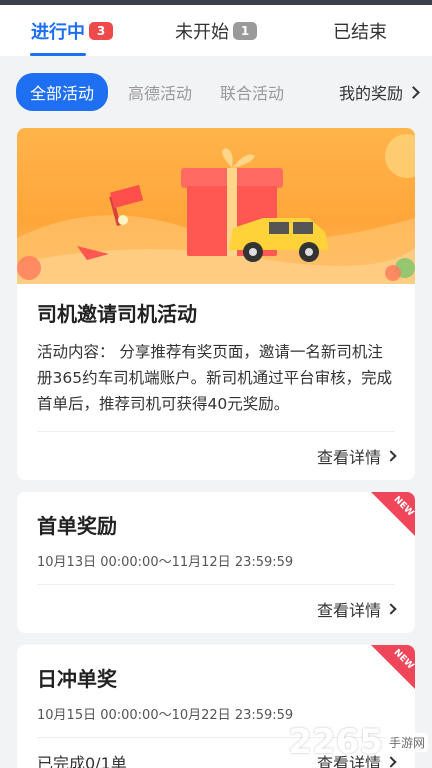  Describe the element at coordinates (406, 742) in the screenshot. I see `watermark-text: 手游网` at that location.